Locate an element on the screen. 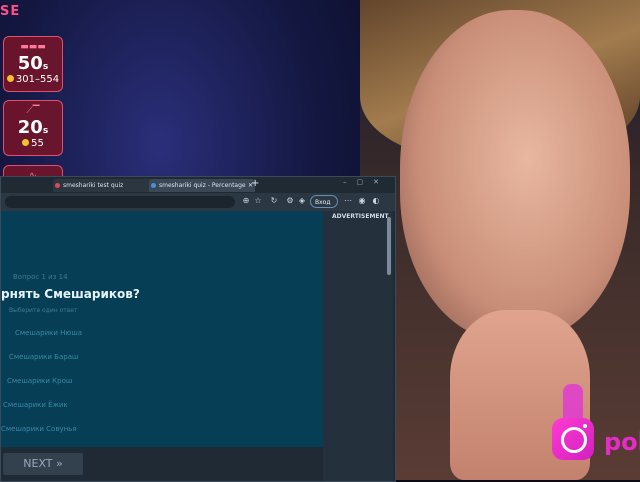 This screenshot has height=482, width=640. question-counter: Вопрос 1 из 14 is located at coordinates (40, 277).